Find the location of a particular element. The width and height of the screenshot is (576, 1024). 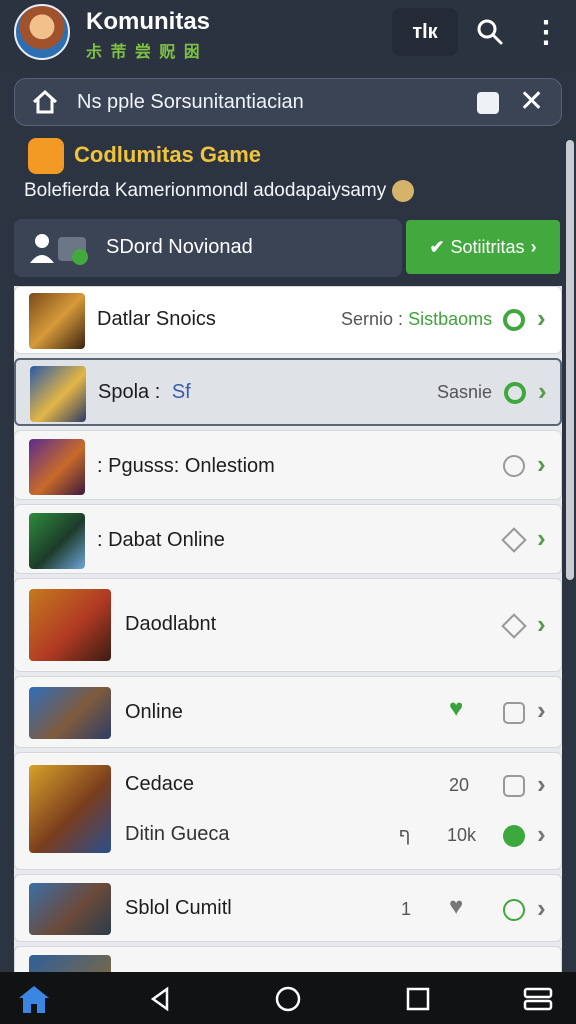

search-button is located at coordinates (490, 32).